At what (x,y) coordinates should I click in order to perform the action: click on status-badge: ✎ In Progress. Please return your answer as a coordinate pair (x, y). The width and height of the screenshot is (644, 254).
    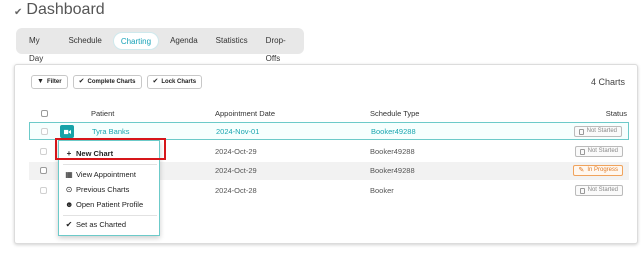
    Looking at the image, I should click on (598, 170).